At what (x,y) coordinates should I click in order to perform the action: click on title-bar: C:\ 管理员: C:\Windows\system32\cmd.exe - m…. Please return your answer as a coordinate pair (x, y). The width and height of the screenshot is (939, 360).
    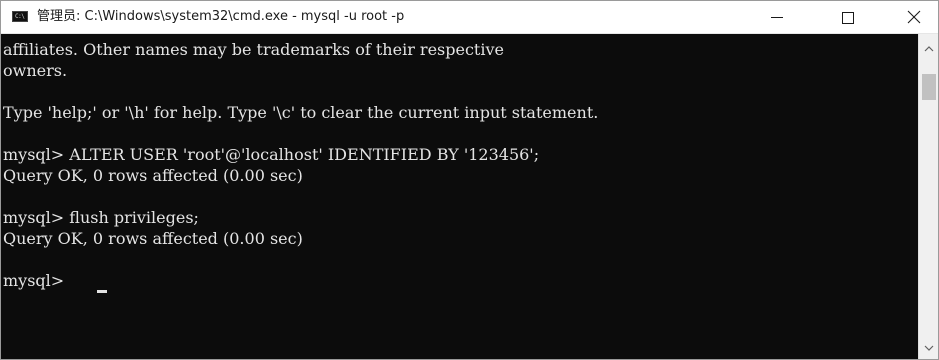
    Looking at the image, I should click on (469, 17).